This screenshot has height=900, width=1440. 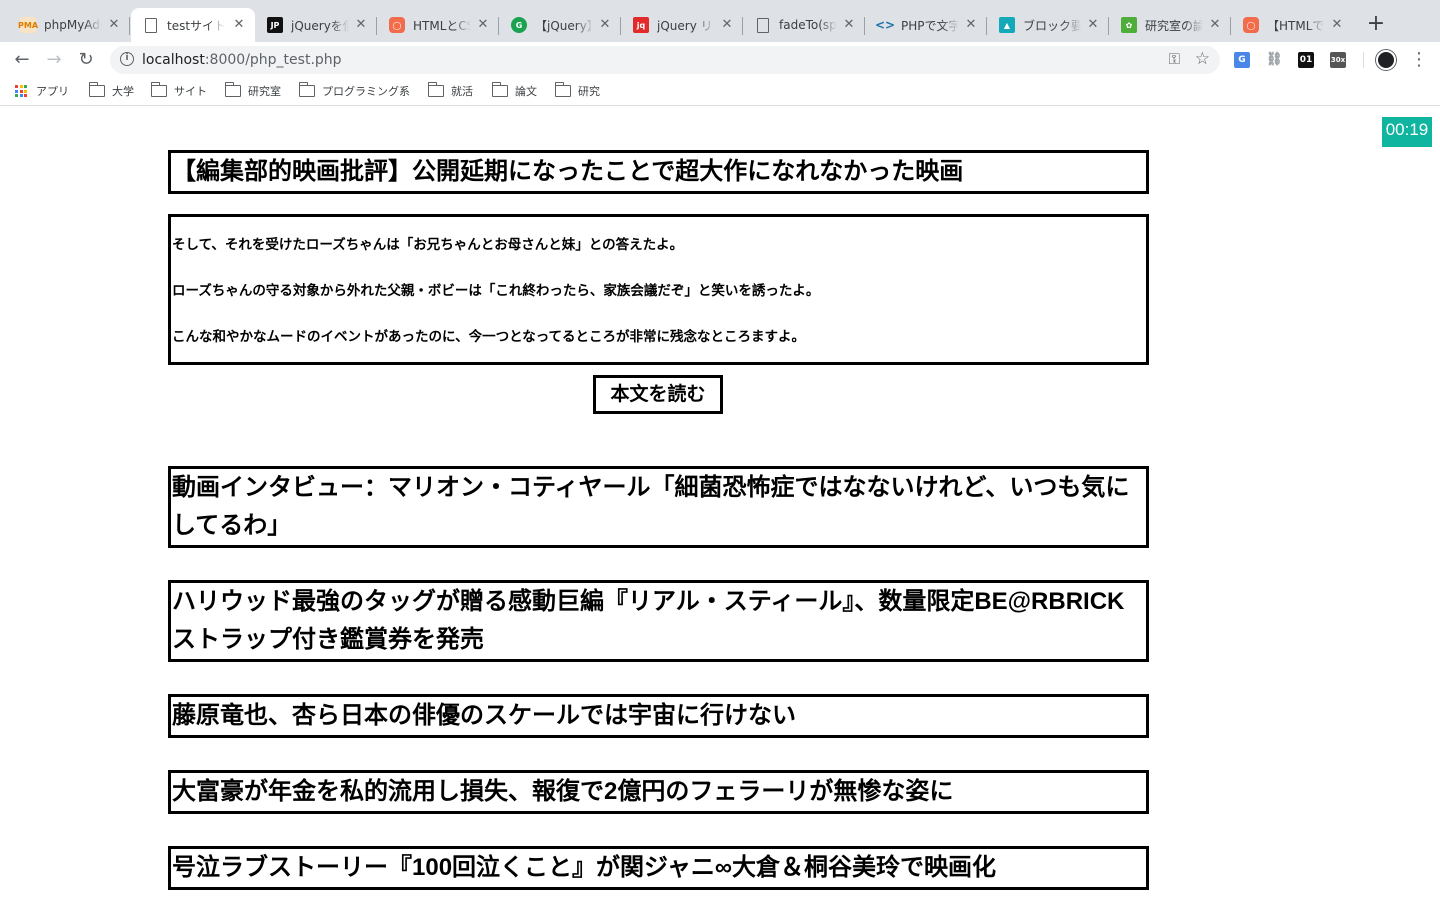 What do you see at coordinates (930, 25) in the screenshot?
I see `tab-label: PHPで文字` at bounding box center [930, 25].